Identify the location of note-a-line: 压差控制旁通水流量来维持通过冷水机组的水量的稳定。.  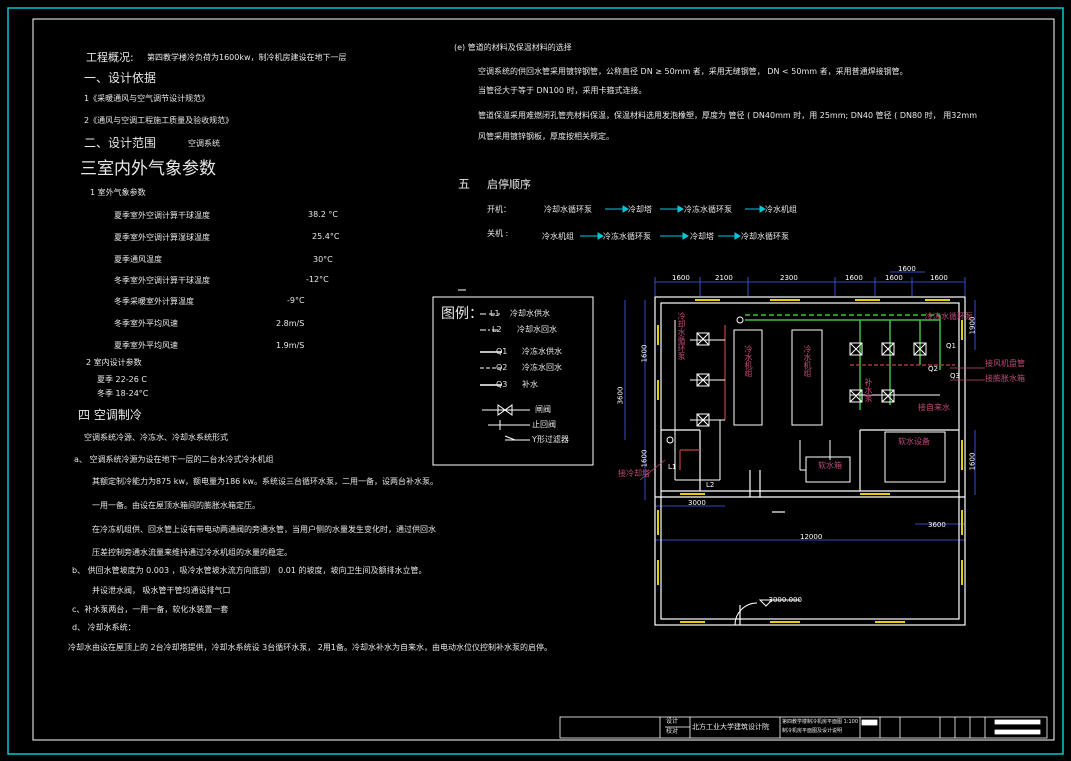
(192, 552).